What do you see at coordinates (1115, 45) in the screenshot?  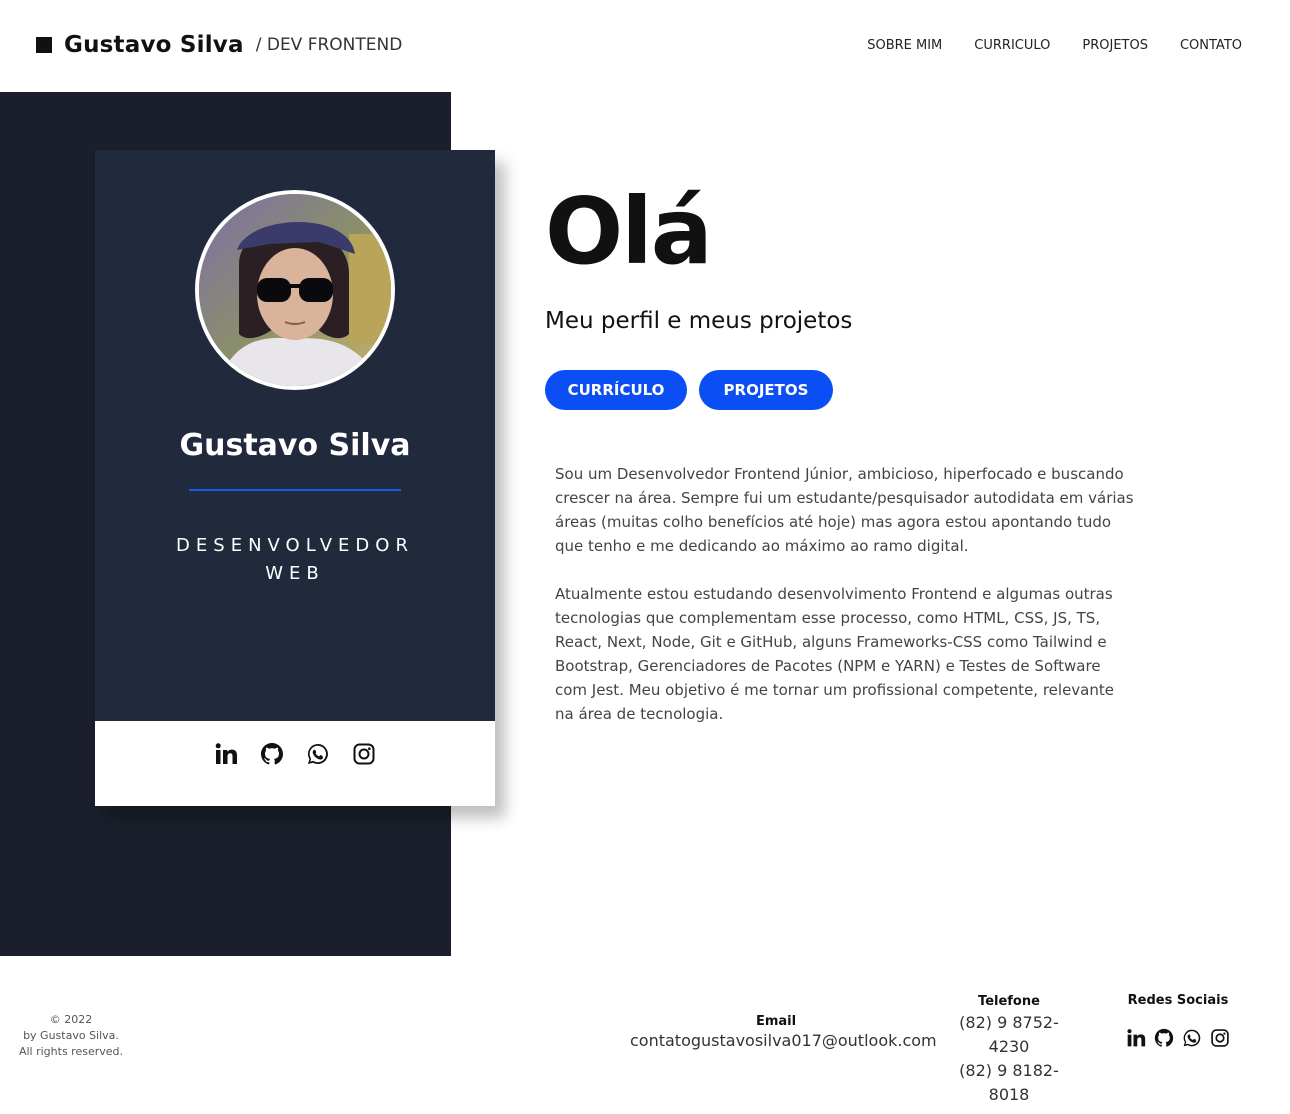 I see `nav-projetos: PROJETOS` at bounding box center [1115, 45].